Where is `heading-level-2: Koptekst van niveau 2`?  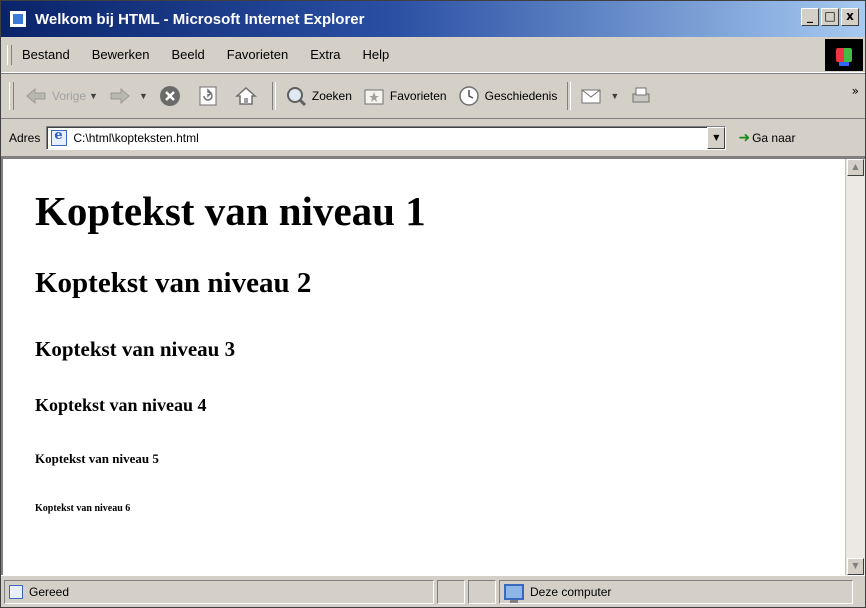 heading-level-2: Koptekst van niveau 2 is located at coordinates (173, 283).